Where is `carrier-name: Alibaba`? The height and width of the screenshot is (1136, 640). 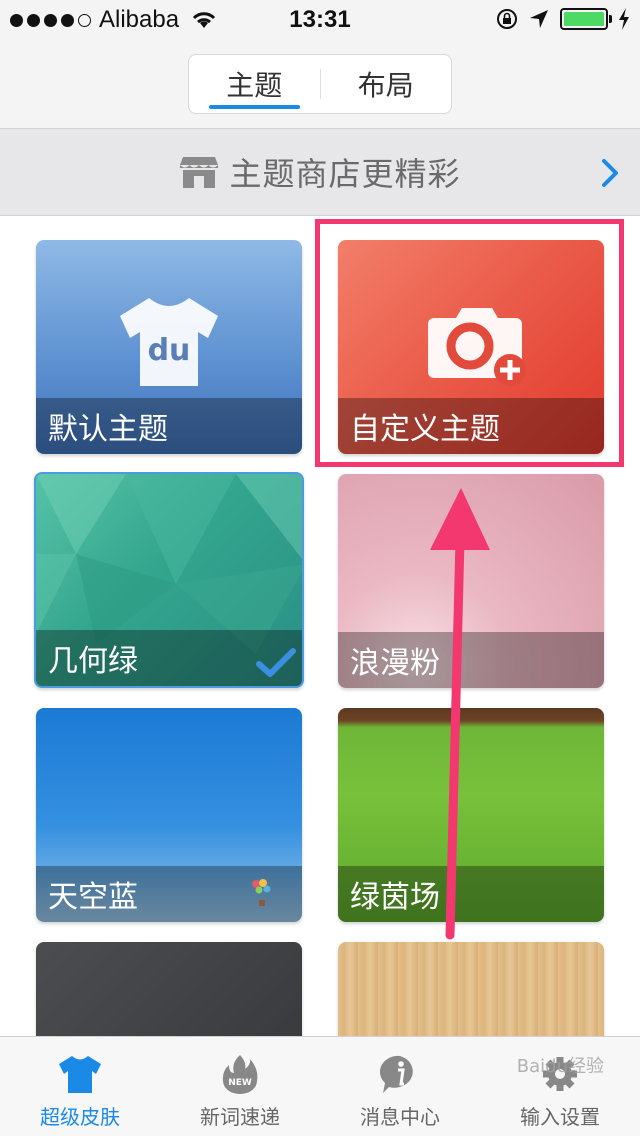
carrier-name: Alibaba is located at coordinates (139, 19).